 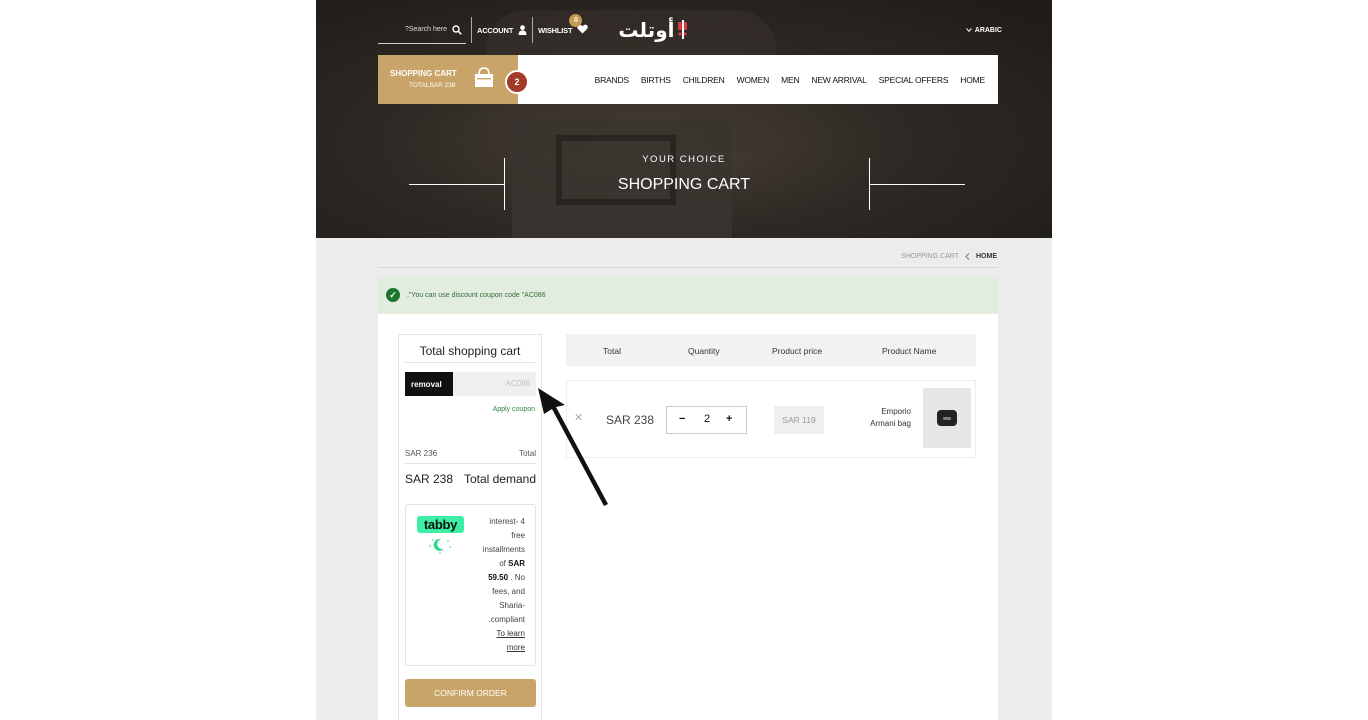 I want to click on confirm-order-button: CONFIRM ORDER, so click(x=470, y=693).